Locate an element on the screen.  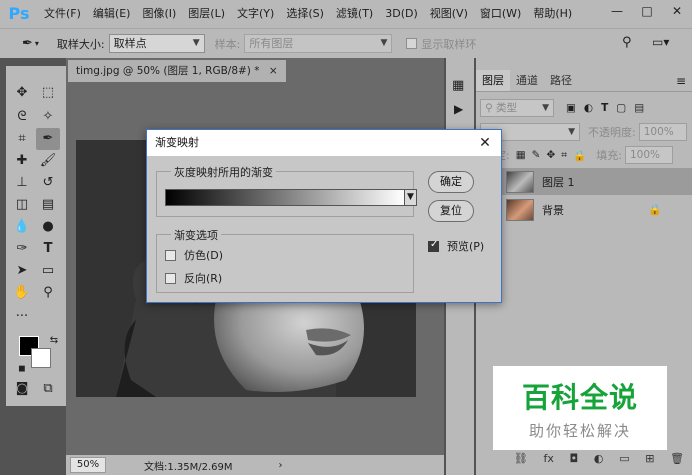
fx-icon: fx is located at coordinates (548, 462).